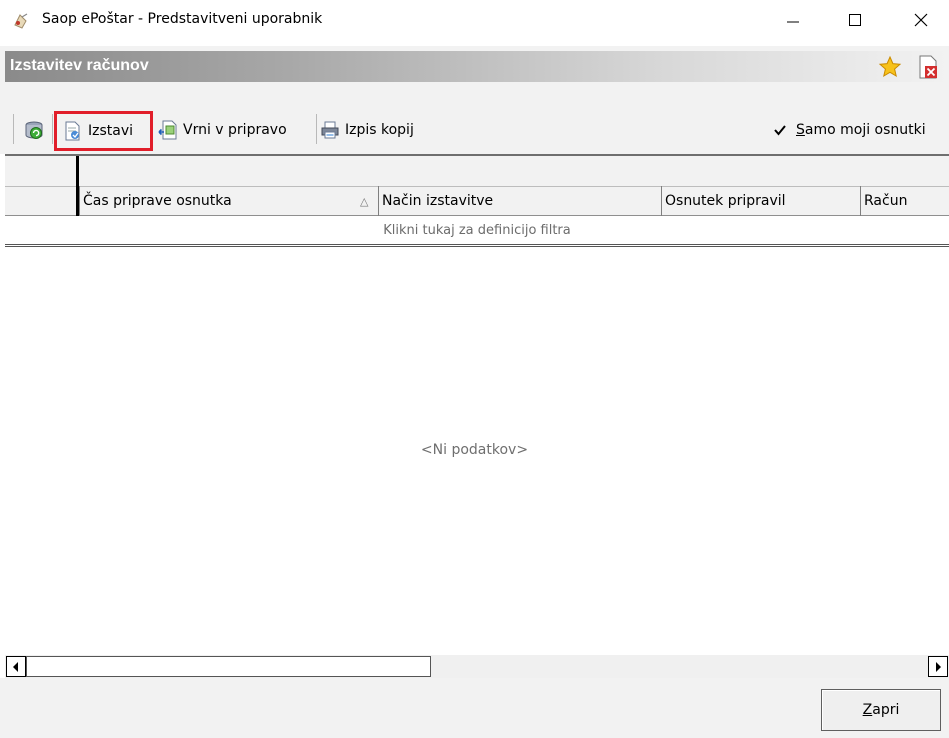  I want to click on sort-ascending-icon: △, so click(364, 201).